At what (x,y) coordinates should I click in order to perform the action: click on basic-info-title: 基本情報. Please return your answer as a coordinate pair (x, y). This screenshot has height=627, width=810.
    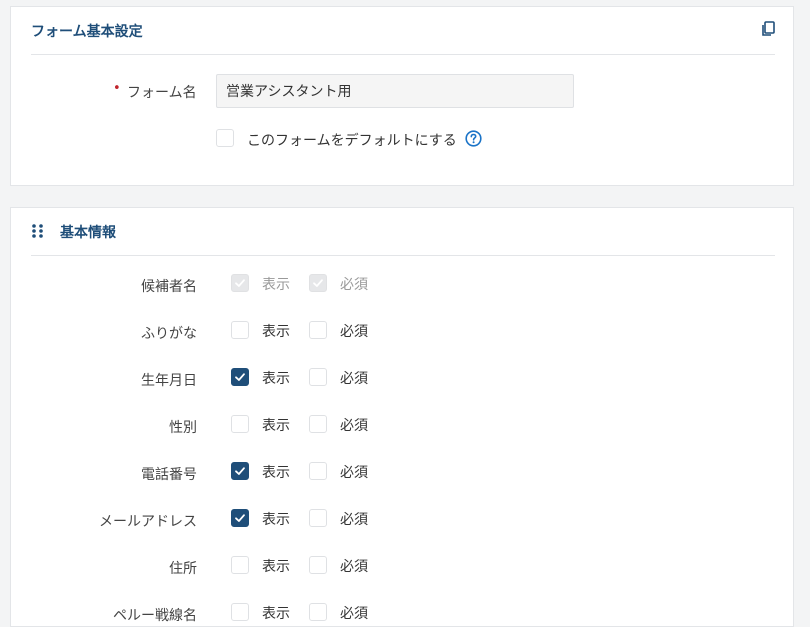
    Looking at the image, I should click on (88, 233).